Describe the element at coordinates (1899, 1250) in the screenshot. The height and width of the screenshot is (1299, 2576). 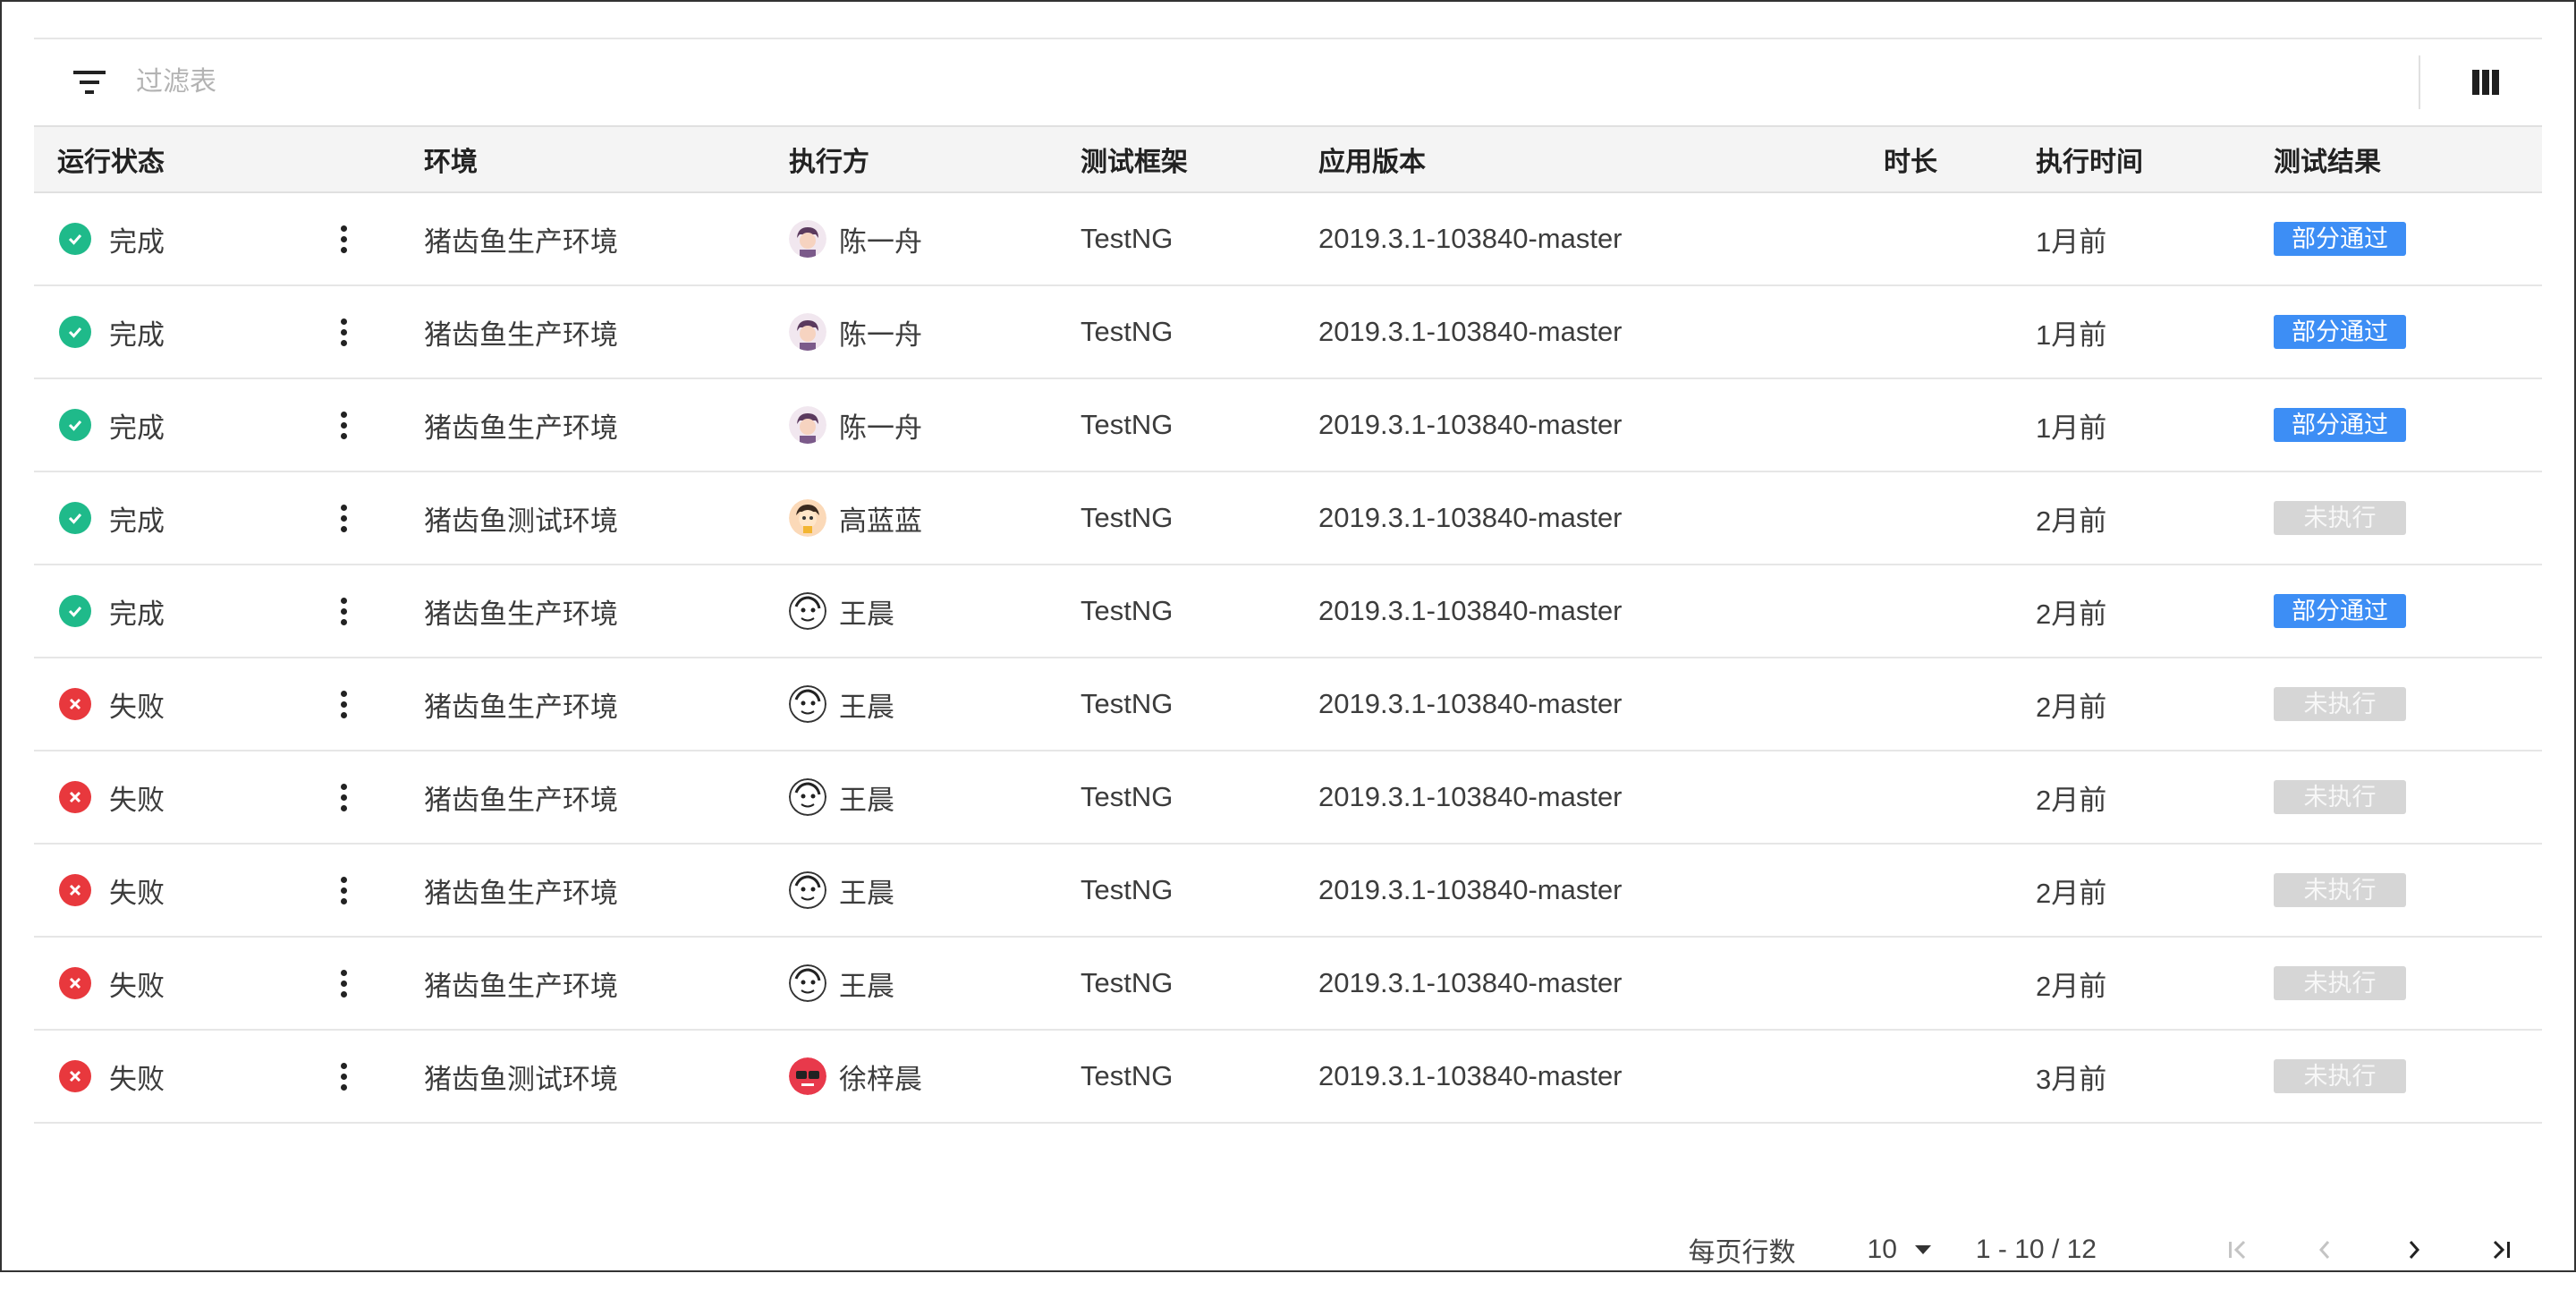
I see `rows-per-page-select: 10` at that location.